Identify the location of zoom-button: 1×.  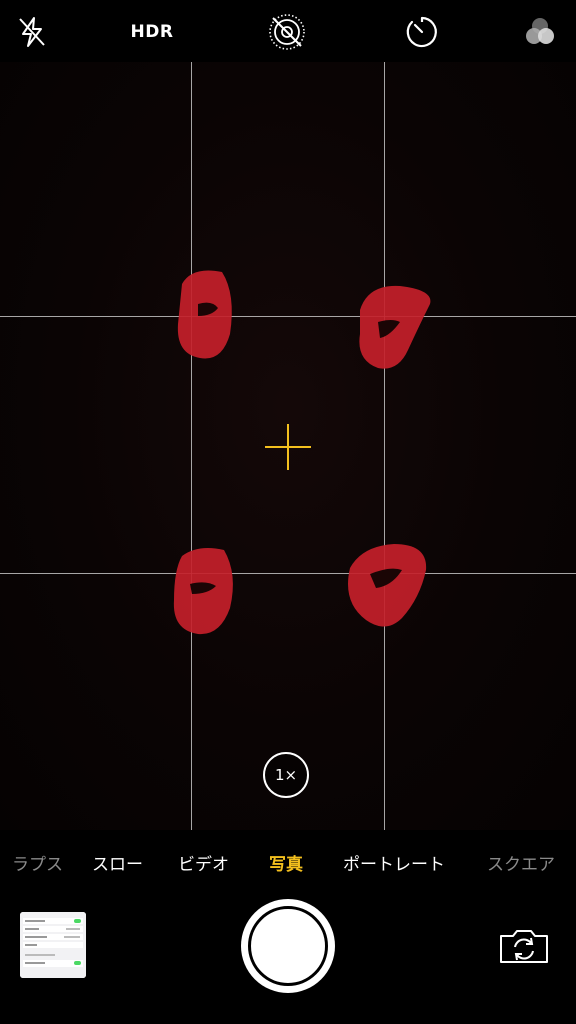
(286, 775).